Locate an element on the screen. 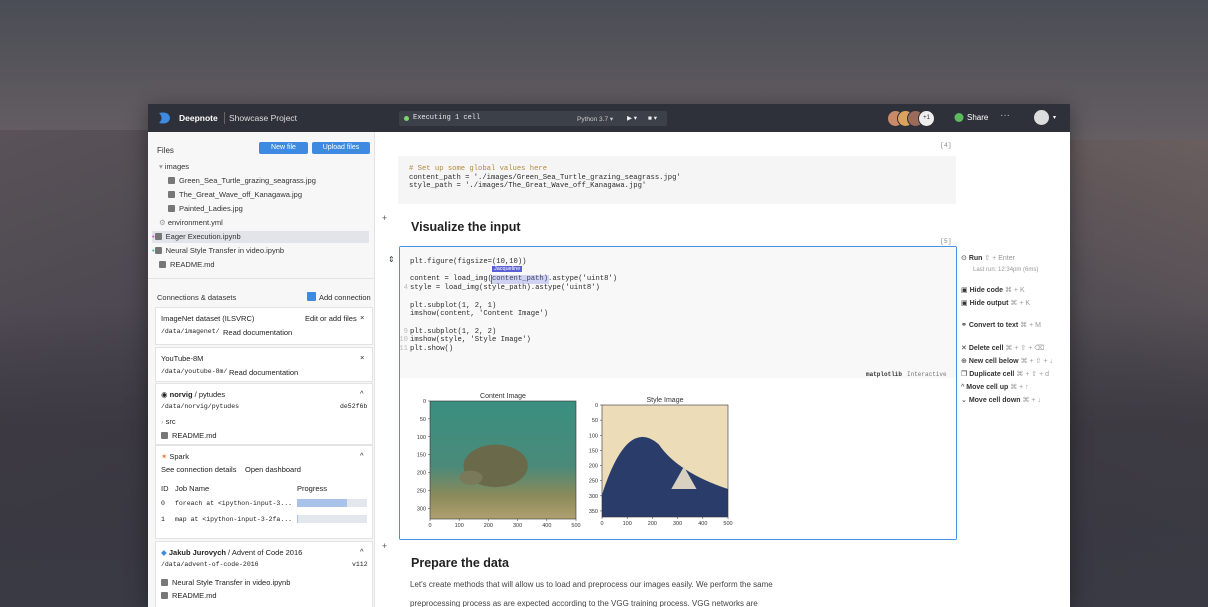 This screenshot has height=607, width=1208. hide-code-item: ▣ Hide code ⌘ + K is located at coordinates (993, 291).